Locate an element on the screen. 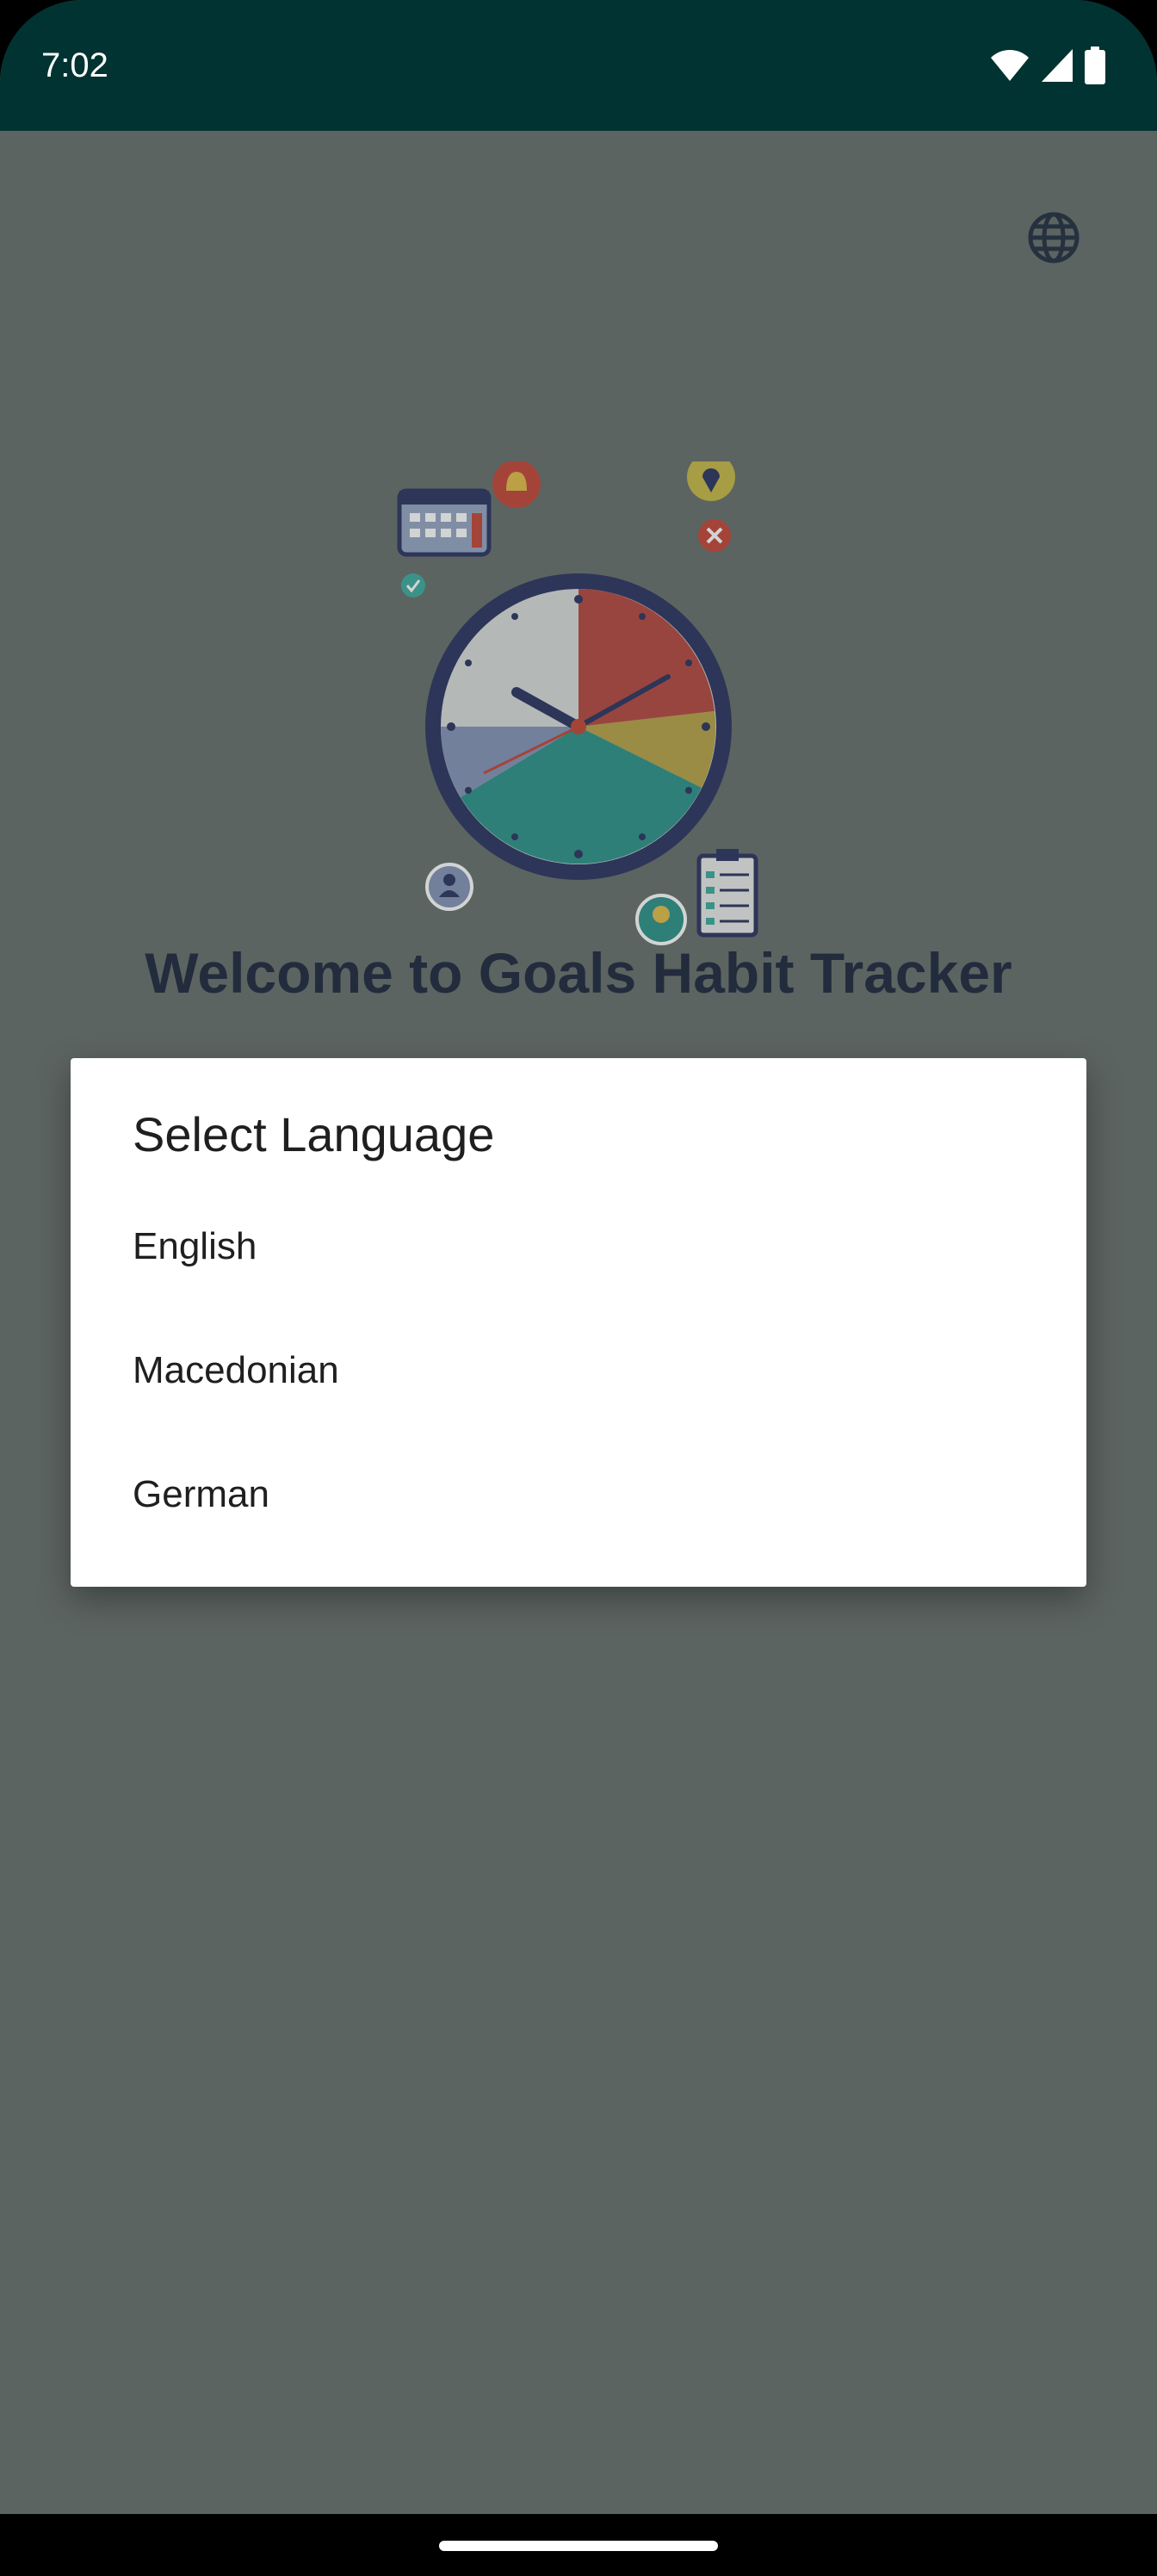  clock-illustration is located at coordinates (579, 707).